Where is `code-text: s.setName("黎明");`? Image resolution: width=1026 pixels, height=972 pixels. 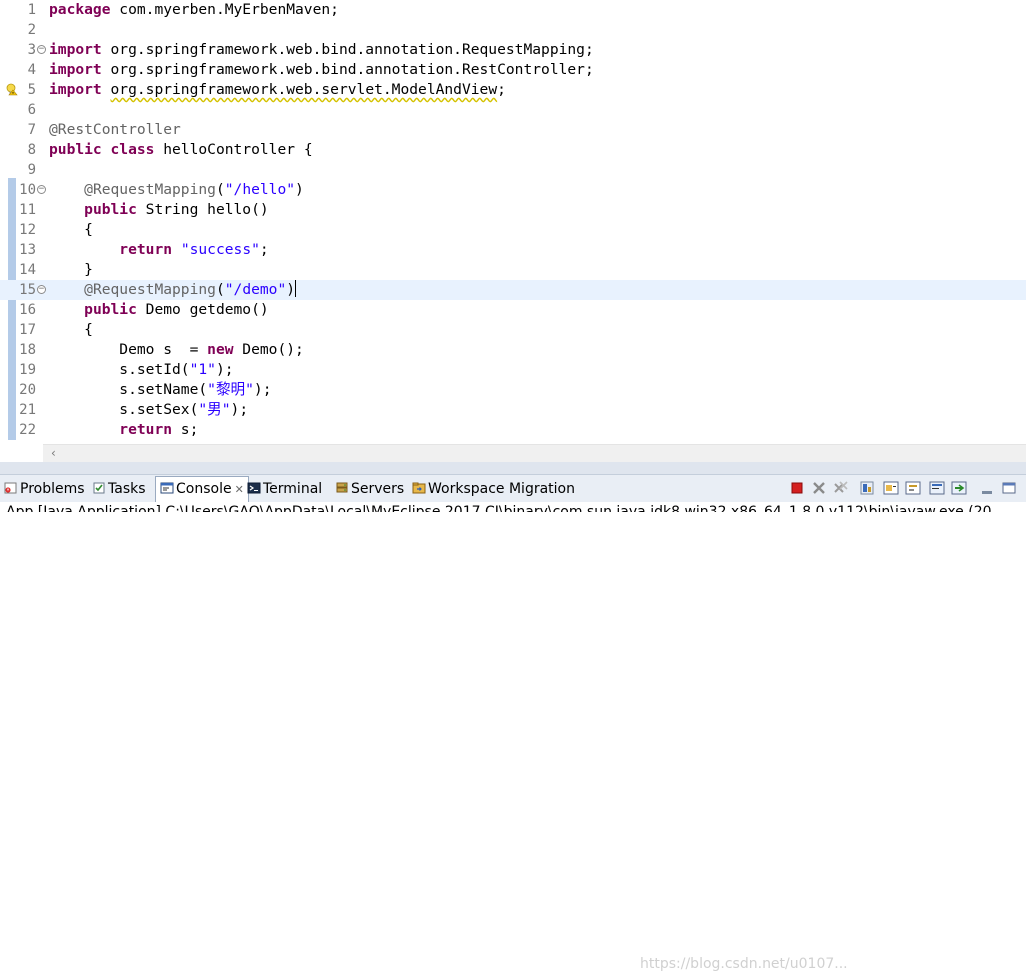 code-text: s.setName("黎明"); is located at coordinates (160, 390).